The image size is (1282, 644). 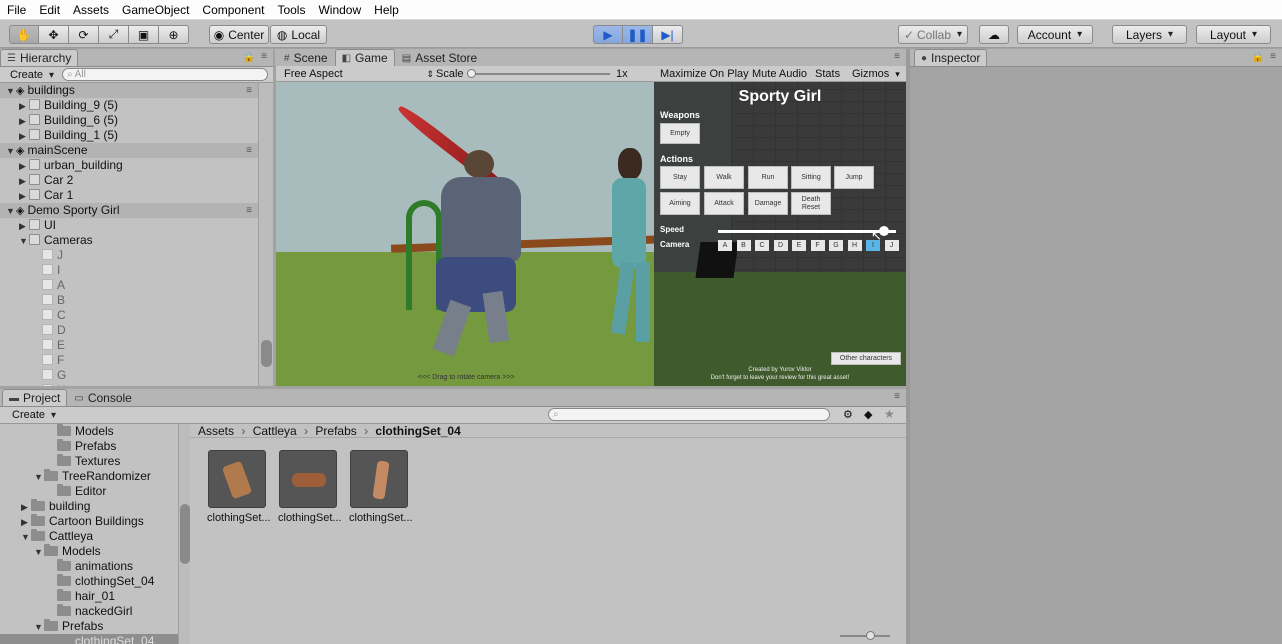 I want to click on pivot-center-toggle: ◉ Center, so click(x=239, y=34).